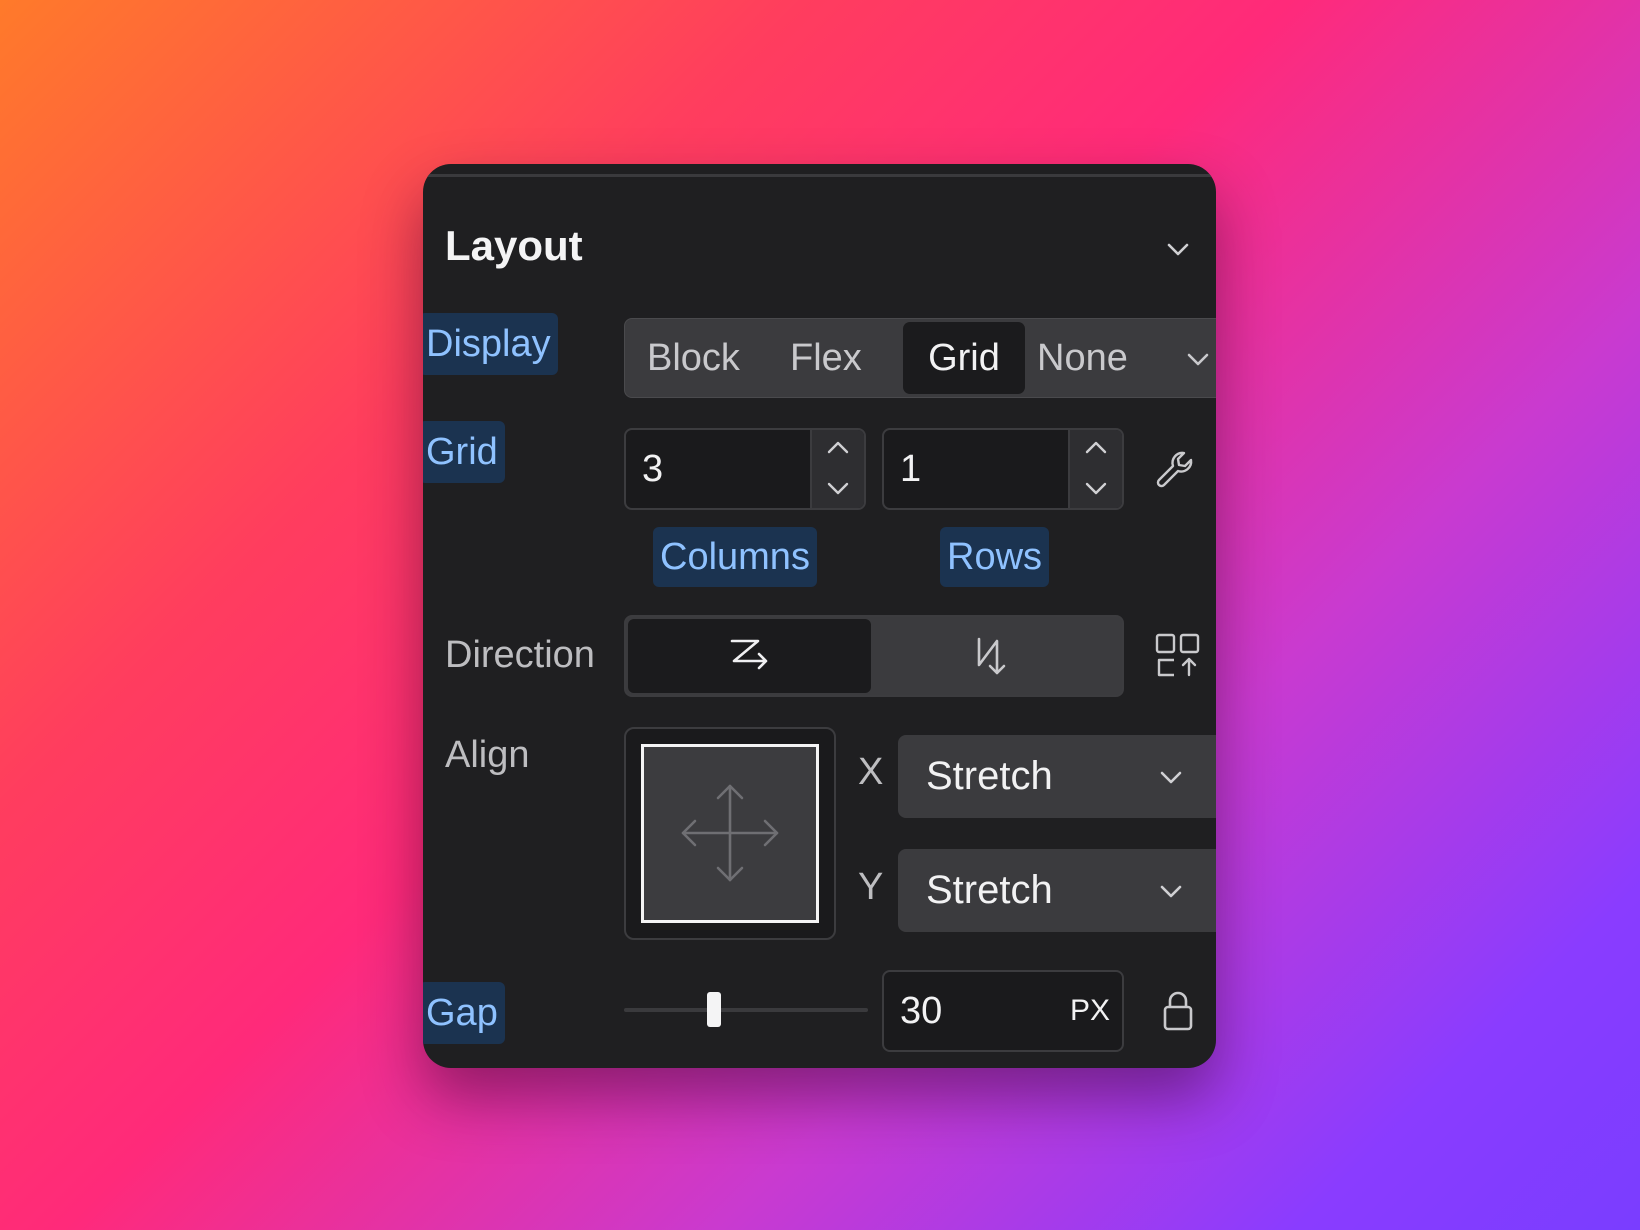  I want to click on display-option-none: None, so click(1082, 358).